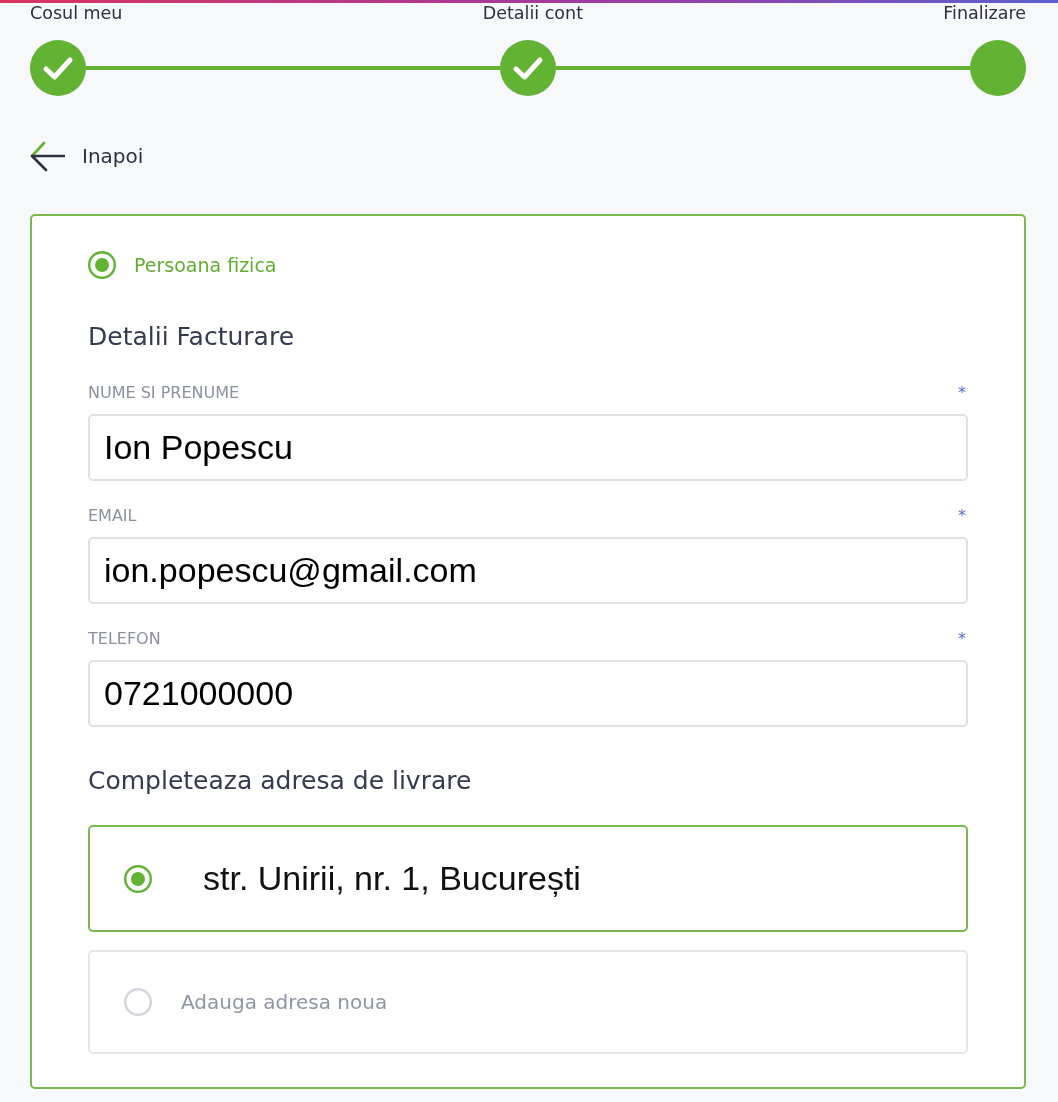 The height and width of the screenshot is (1102, 1058). Describe the element at coordinates (47, 156) in the screenshot. I see `back-arrow-icon` at that location.